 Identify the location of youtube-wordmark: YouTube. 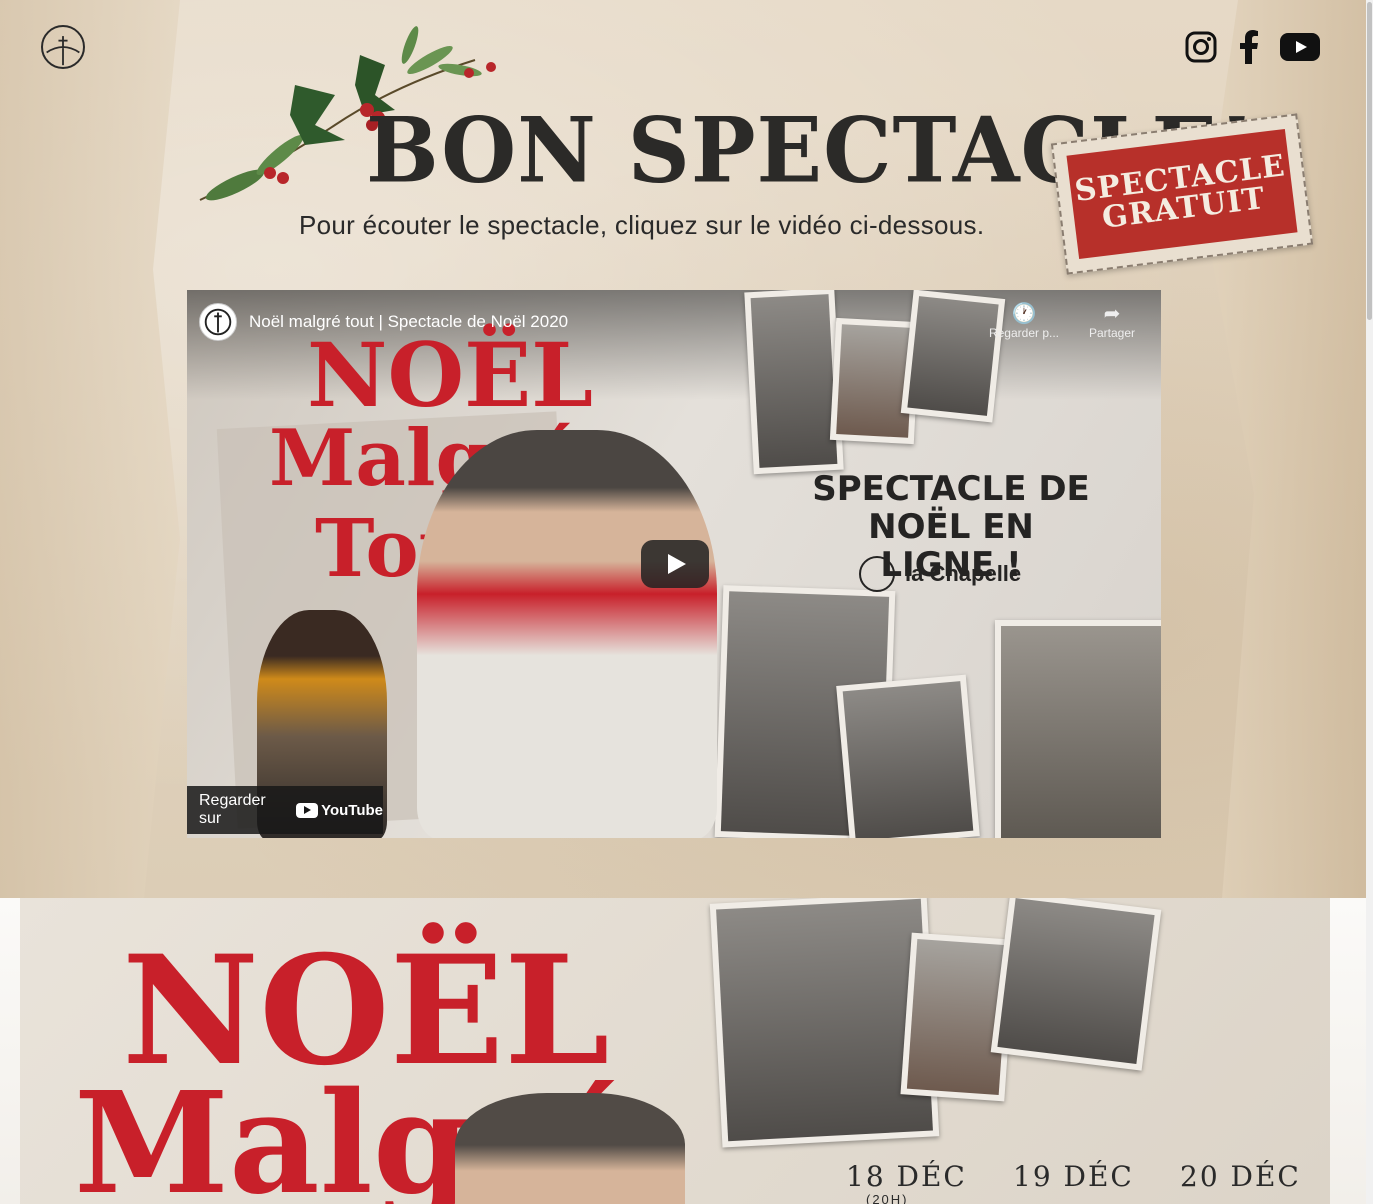
(352, 810).